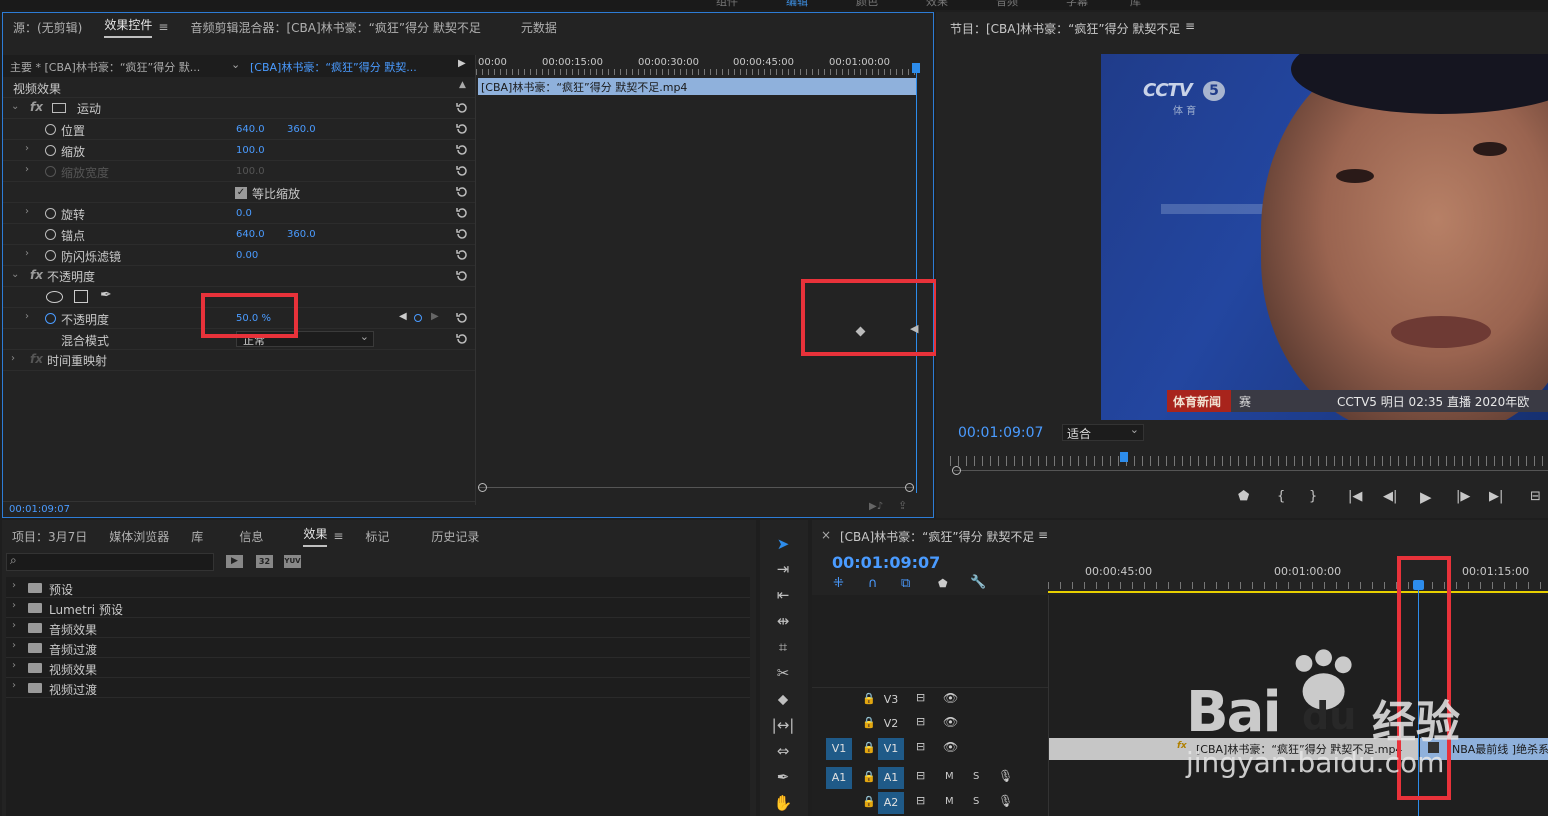  What do you see at coordinates (378, 608) in the screenshot?
I see `tree-item-lumetri: › Lumetri 预设` at bounding box center [378, 608].